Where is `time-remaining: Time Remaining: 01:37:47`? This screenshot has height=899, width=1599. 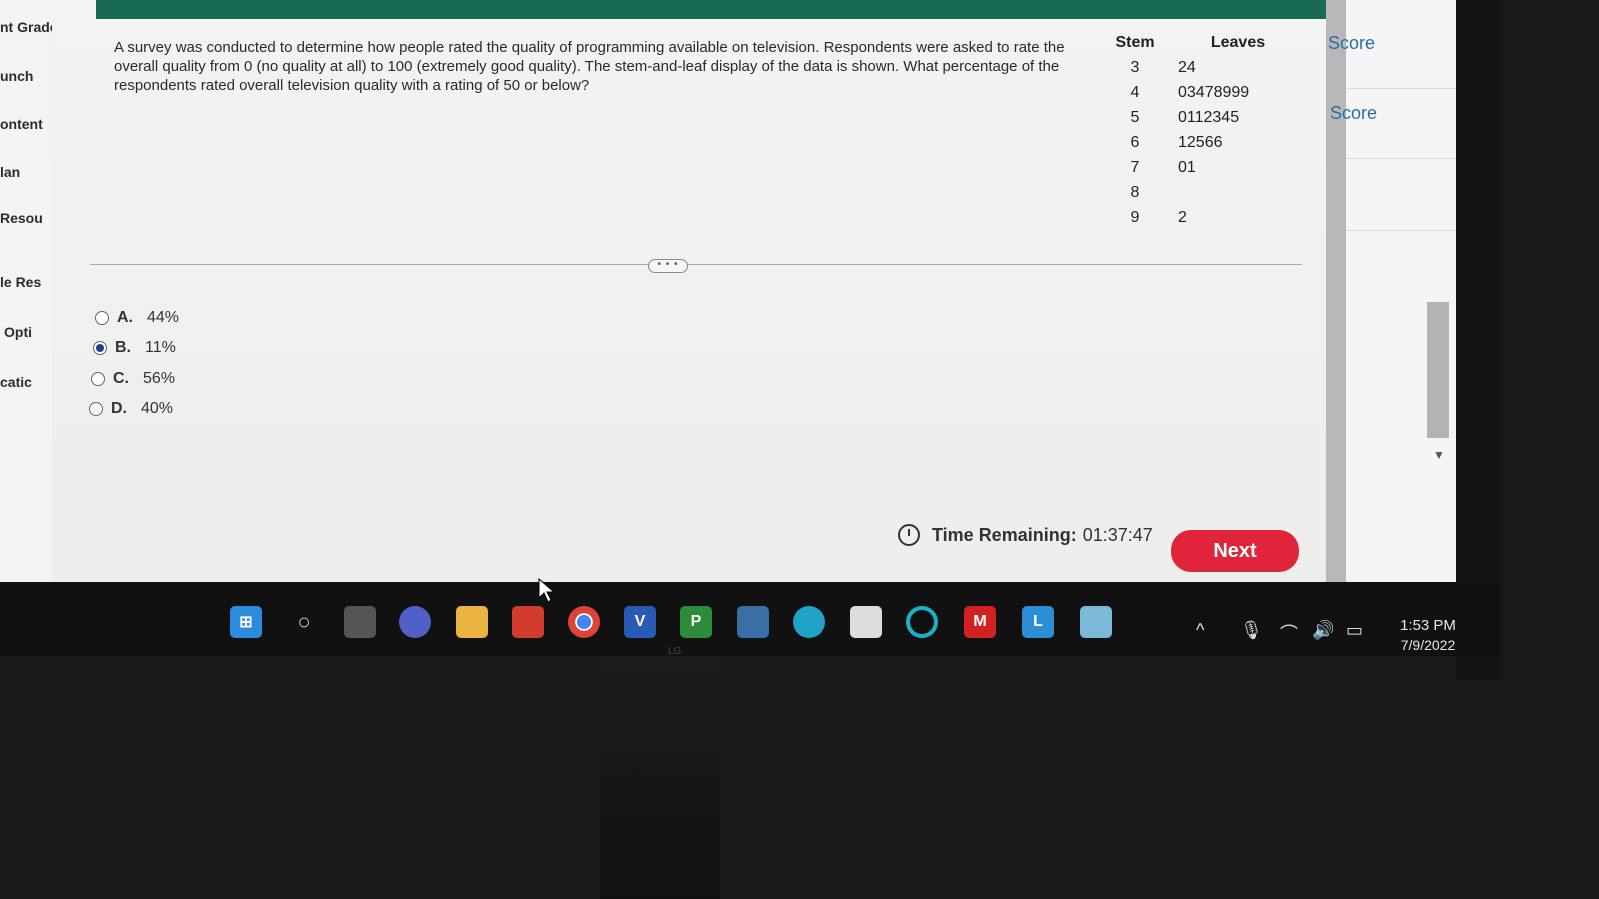
time-remaining: Time Remaining: 01:37:47 is located at coordinates (1025, 535).